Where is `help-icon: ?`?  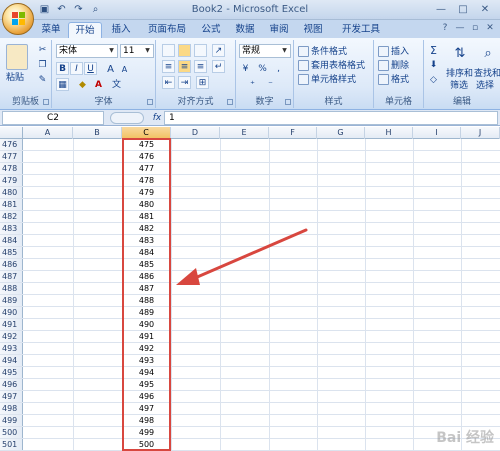
help-icon: ? is located at coordinates (445, 28).